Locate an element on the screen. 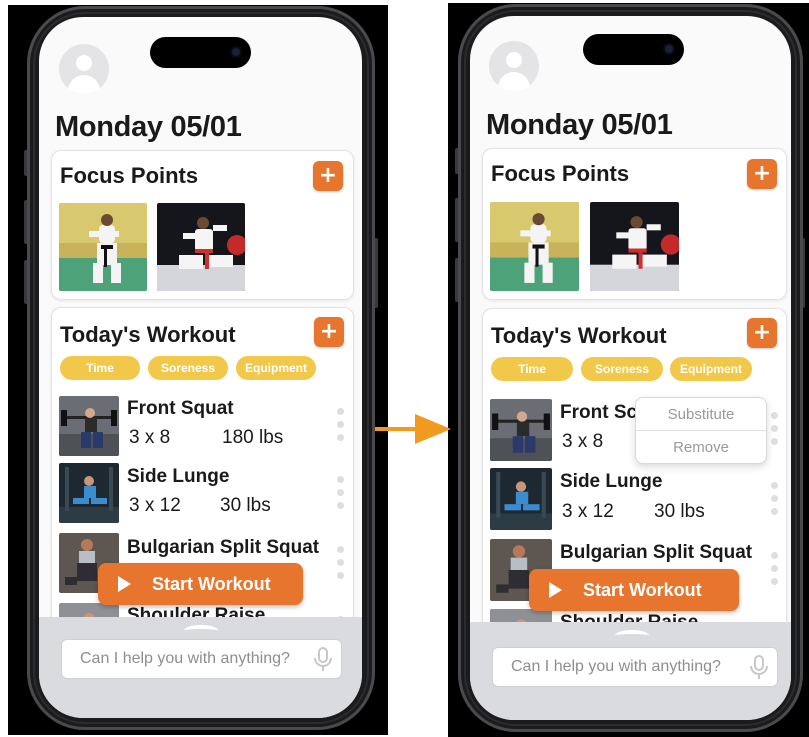 This screenshot has height=737, width=809. substitute-option: Substitute is located at coordinates (701, 414).